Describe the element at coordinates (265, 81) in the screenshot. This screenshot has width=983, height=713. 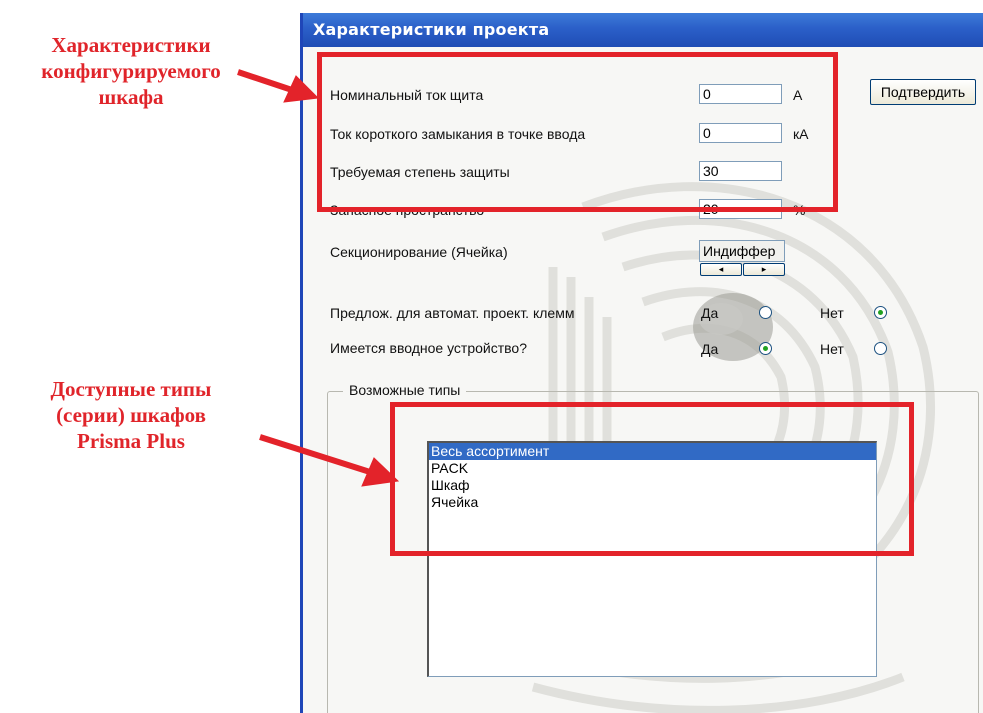
I see `config-arrow-line` at that location.